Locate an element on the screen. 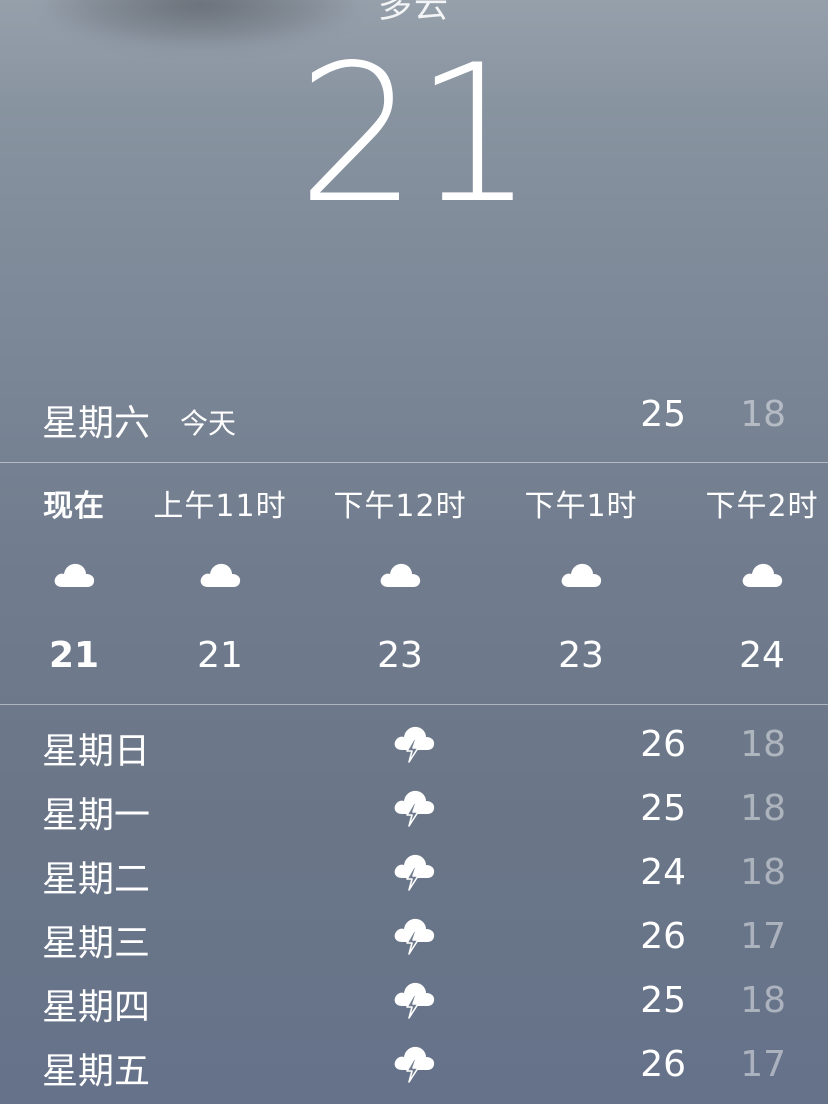  day-row: 星期五 26 17 is located at coordinates (414, 1064).